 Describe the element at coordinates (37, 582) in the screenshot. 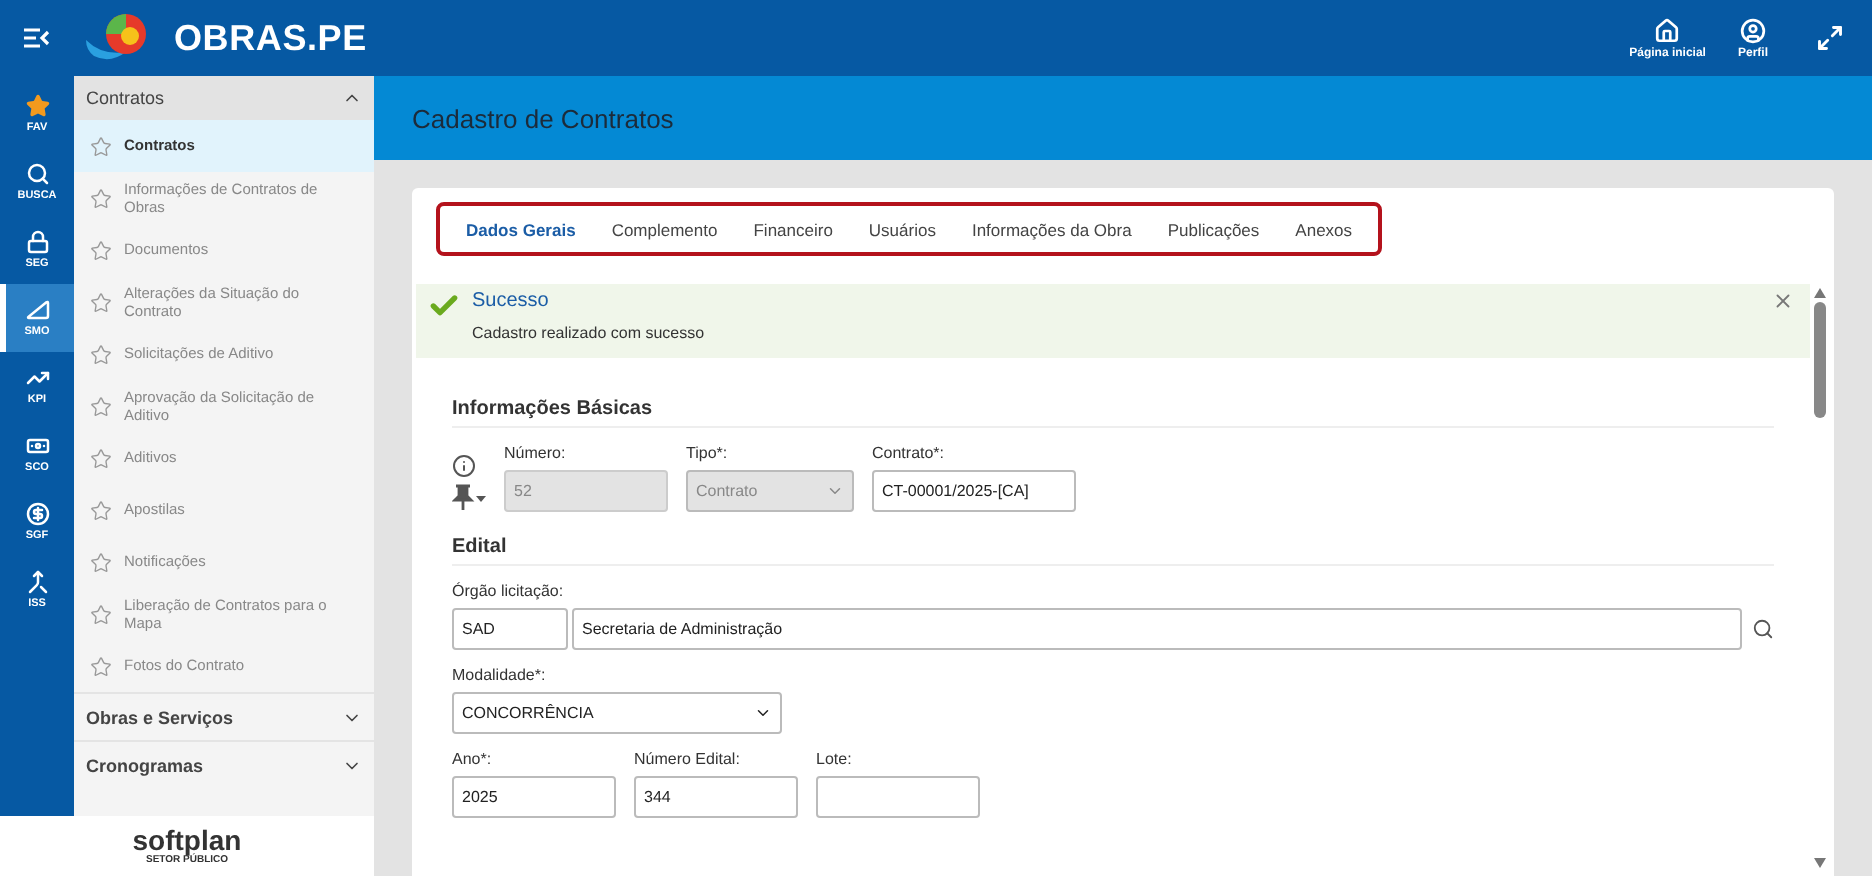

I see `merge-icon` at that location.